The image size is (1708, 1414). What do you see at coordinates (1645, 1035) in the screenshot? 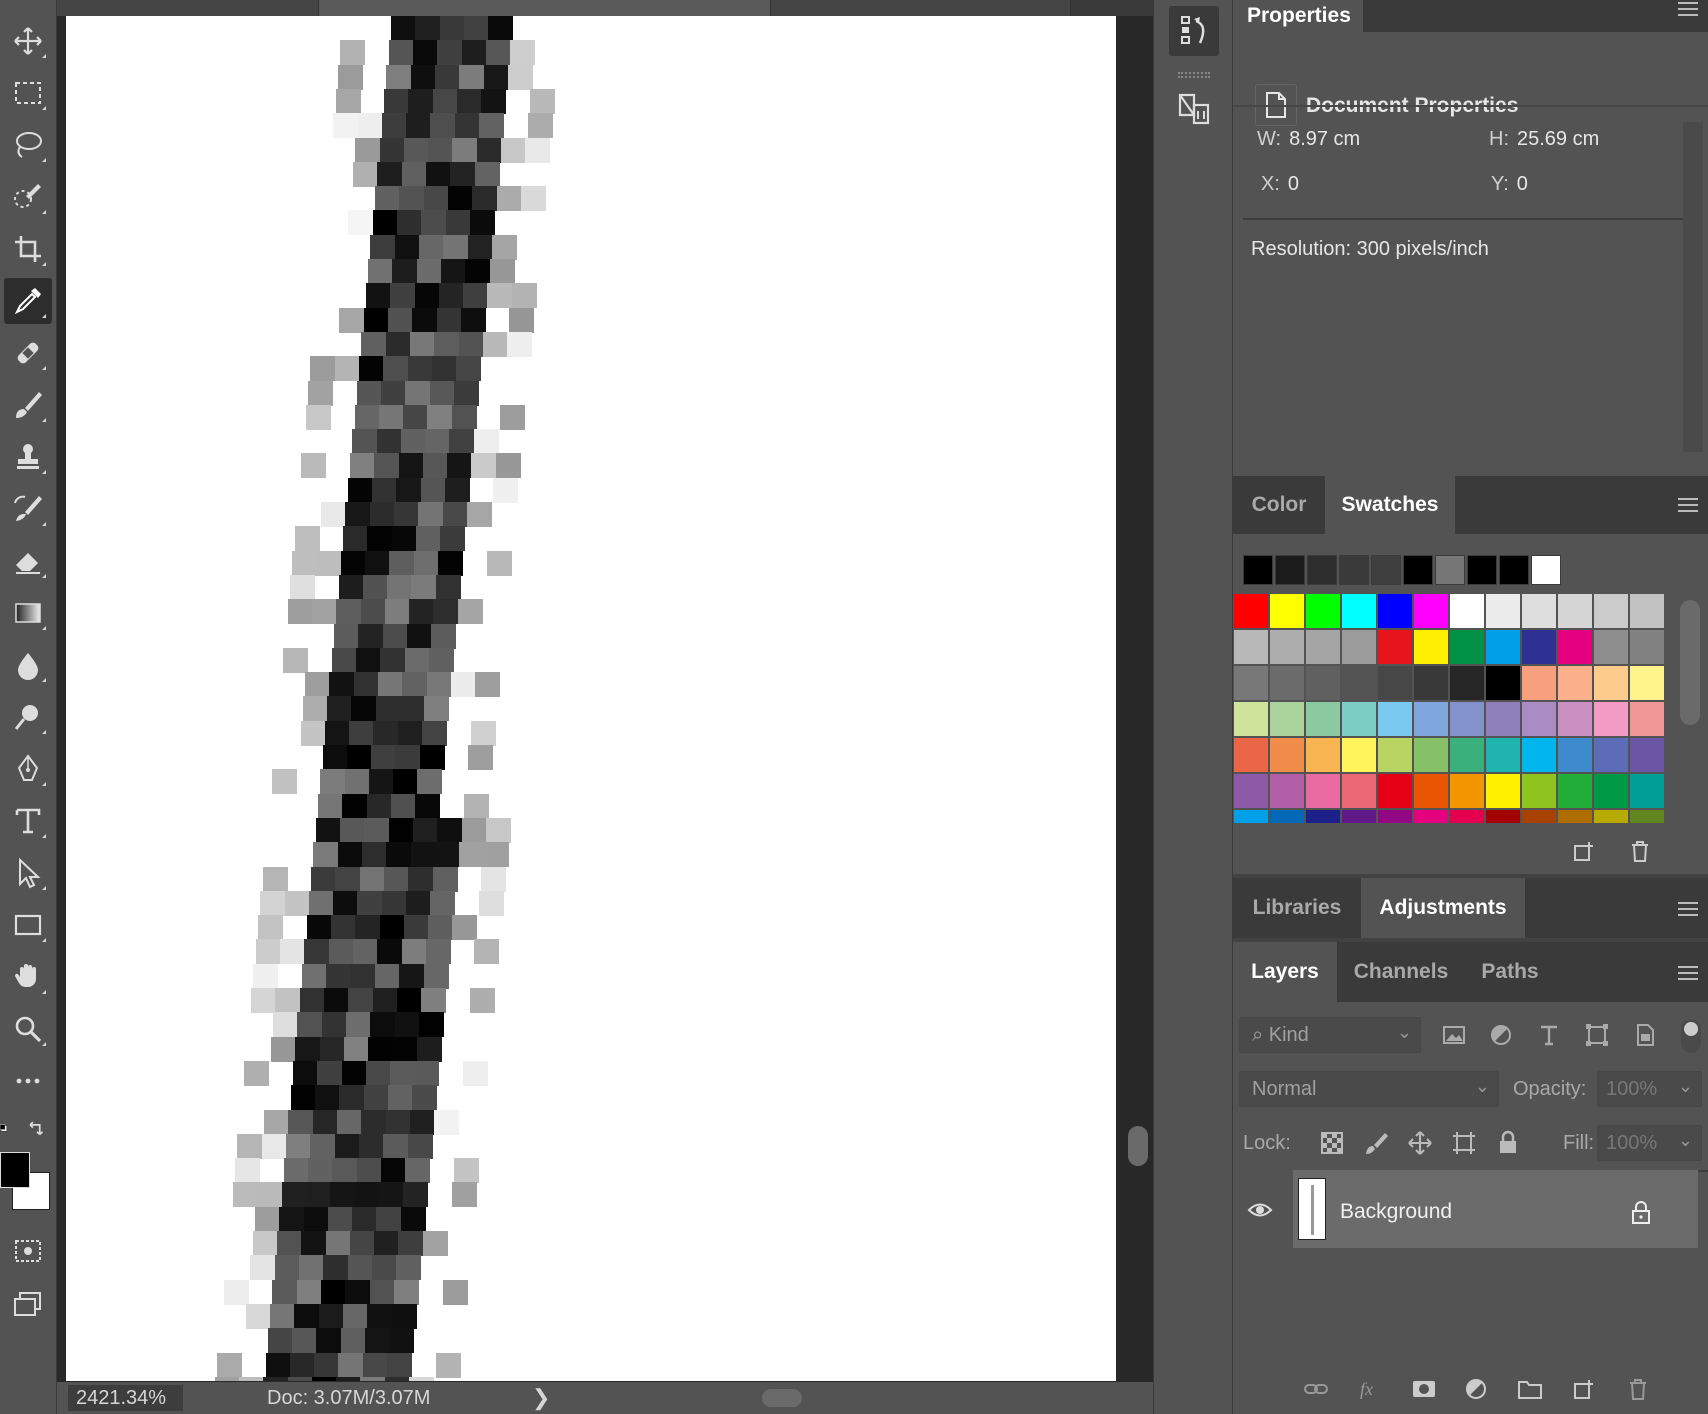
I see `filter-smart-object-button` at bounding box center [1645, 1035].